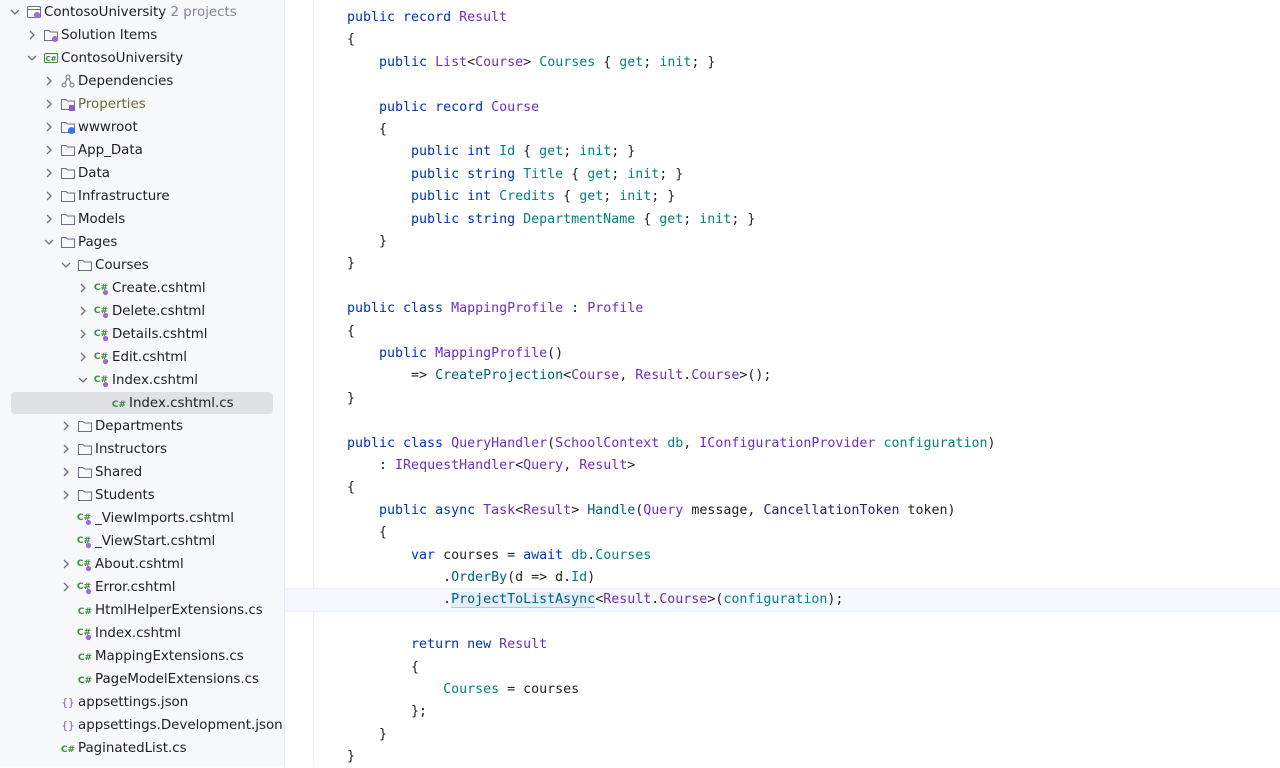 The width and height of the screenshot is (1280, 768). I want to click on tree-item-mappingextensions-cs: C# MappingExtensions.cs, so click(142, 656).